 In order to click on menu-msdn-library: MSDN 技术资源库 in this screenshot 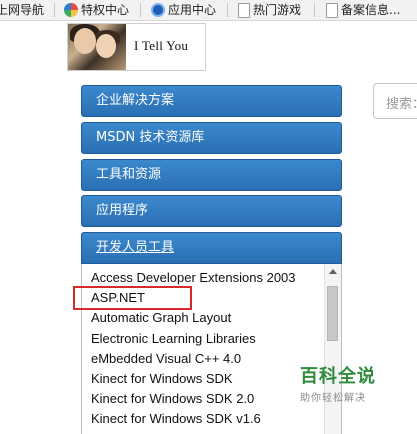, I will do `click(211, 138)`.